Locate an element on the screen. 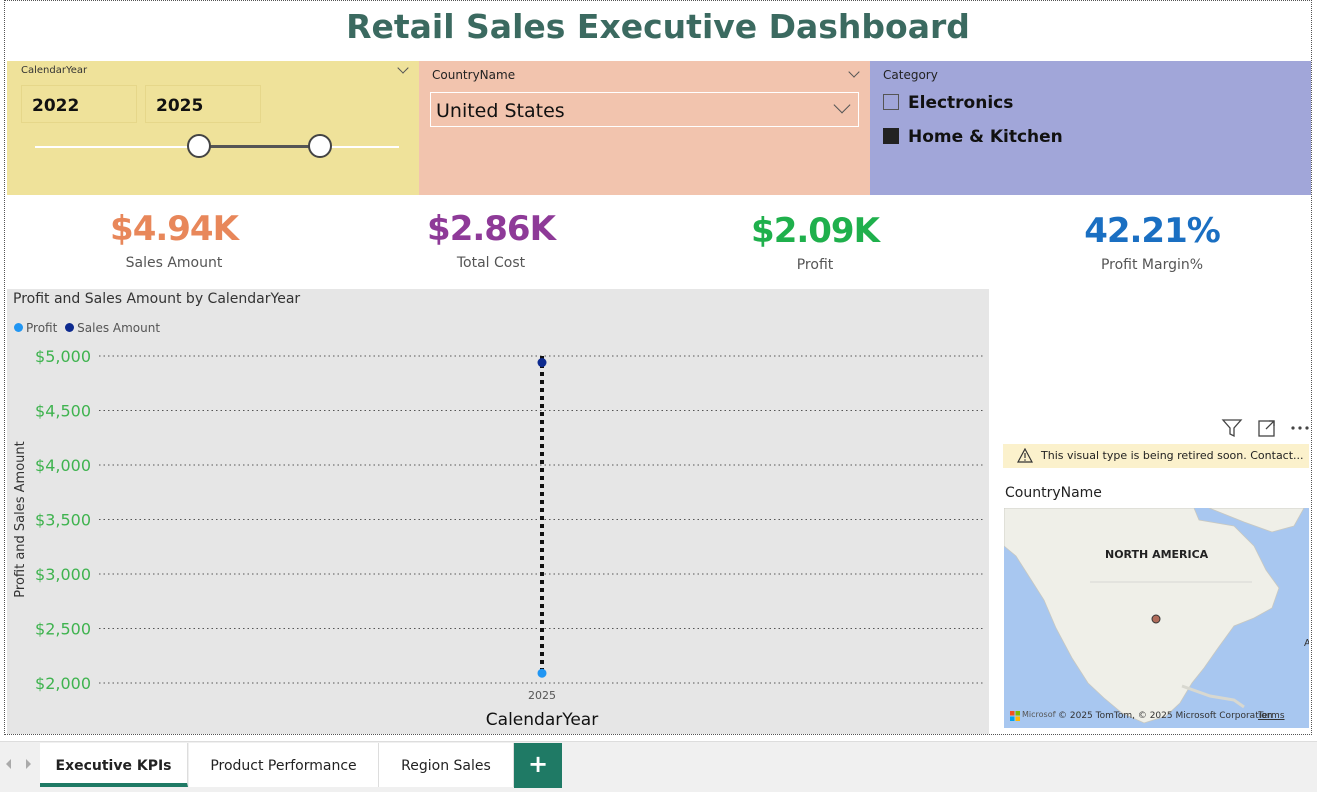  y-axis-label: Profit and Sales Amount is located at coordinates (20, 519).